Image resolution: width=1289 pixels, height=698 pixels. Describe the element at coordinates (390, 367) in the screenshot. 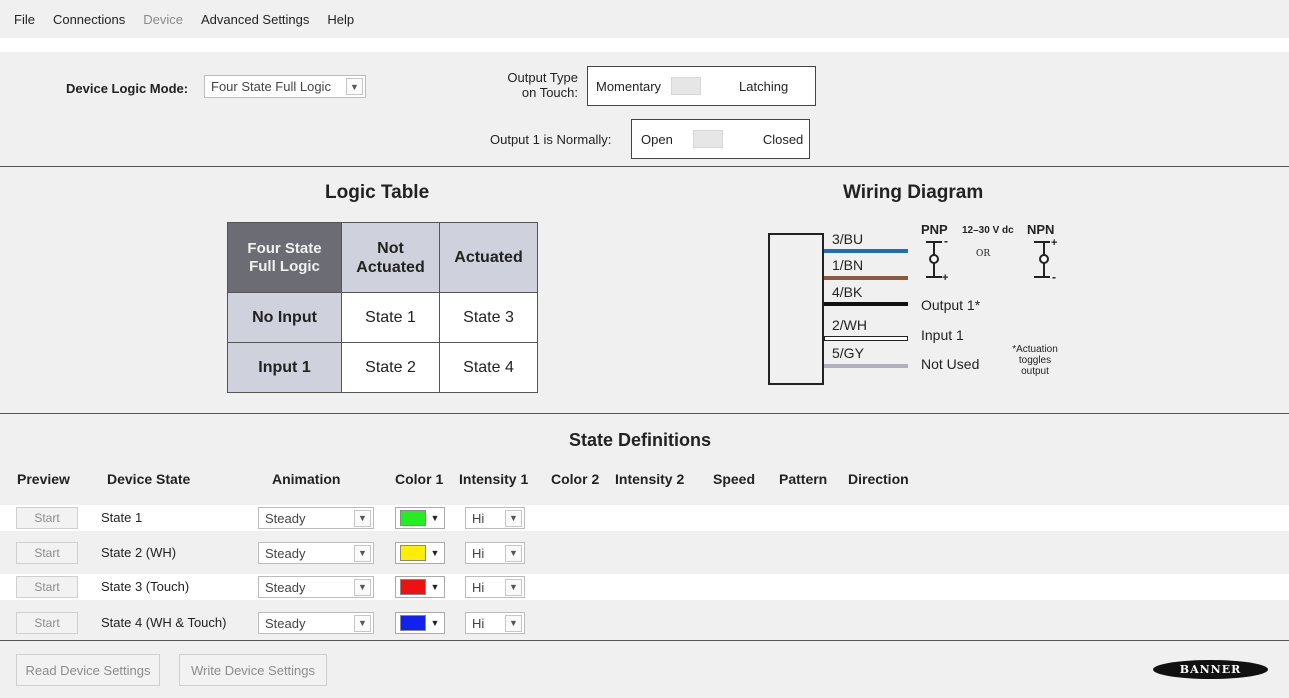

I see `logic-cell: State 2` at that location.